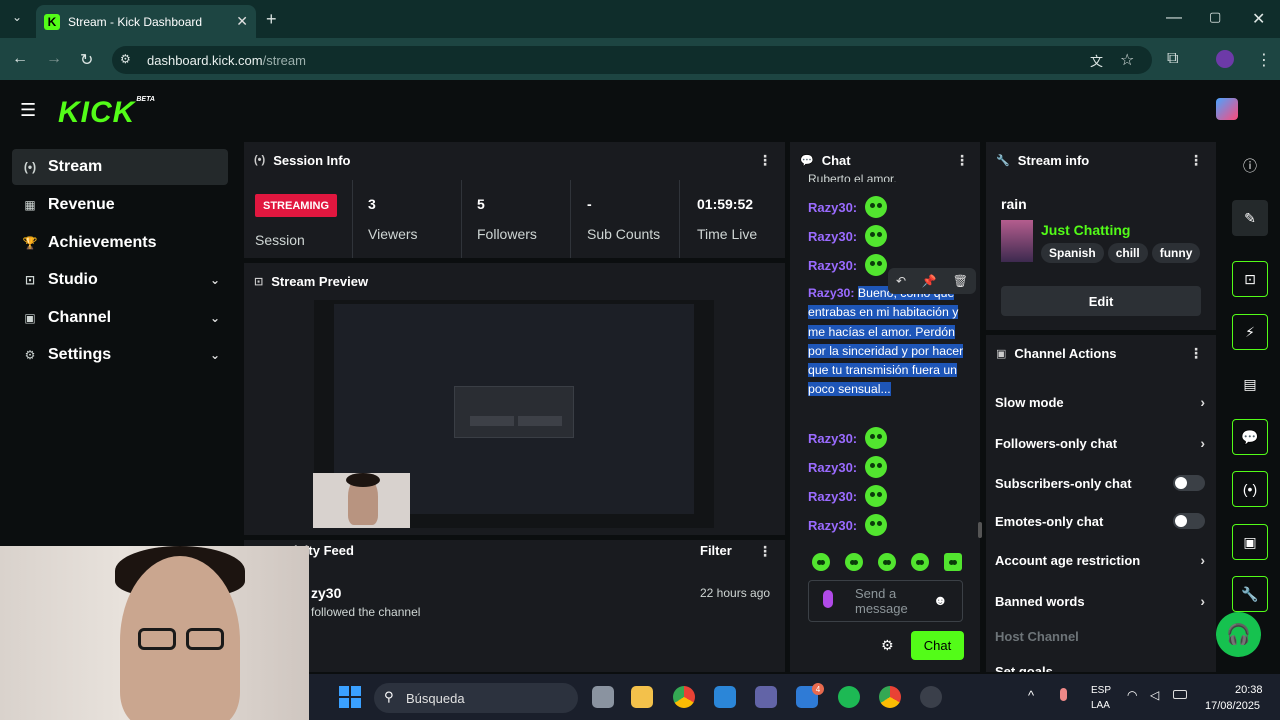 The width and height of the screenshot is (1280, 720). What do you see at coordinates (20, 59) in the screenshot?
I see `back-icon: ←` at bounding box center [20, 59].